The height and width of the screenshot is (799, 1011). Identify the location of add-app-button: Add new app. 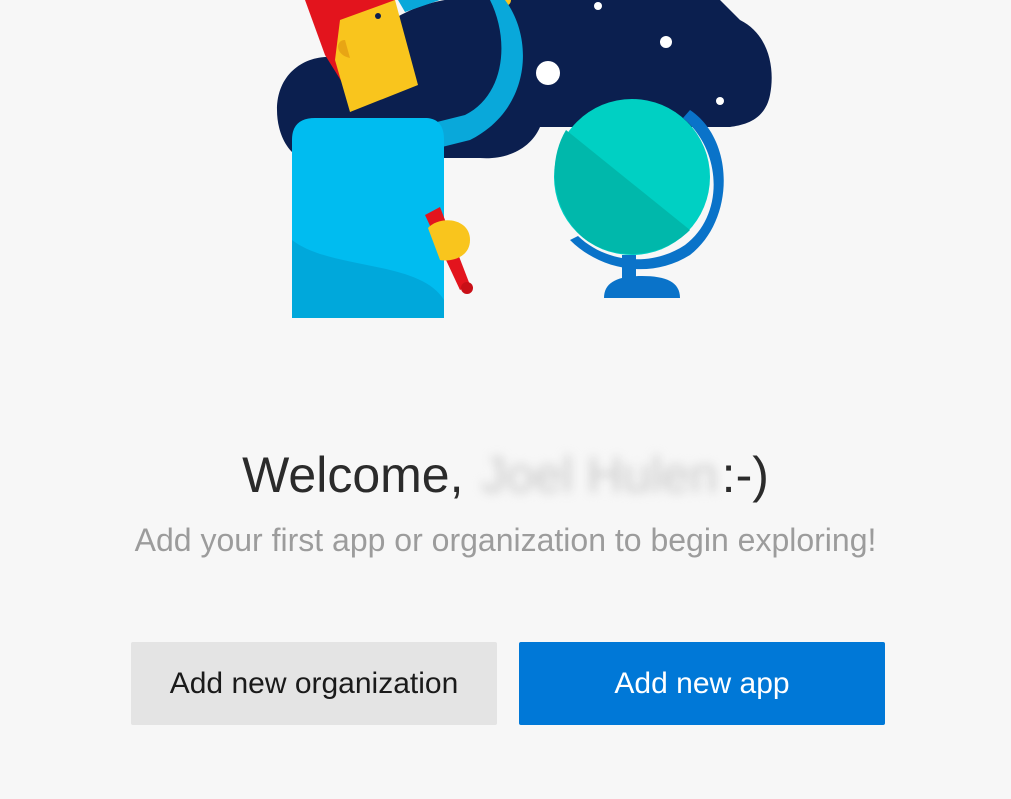
(702, 683).